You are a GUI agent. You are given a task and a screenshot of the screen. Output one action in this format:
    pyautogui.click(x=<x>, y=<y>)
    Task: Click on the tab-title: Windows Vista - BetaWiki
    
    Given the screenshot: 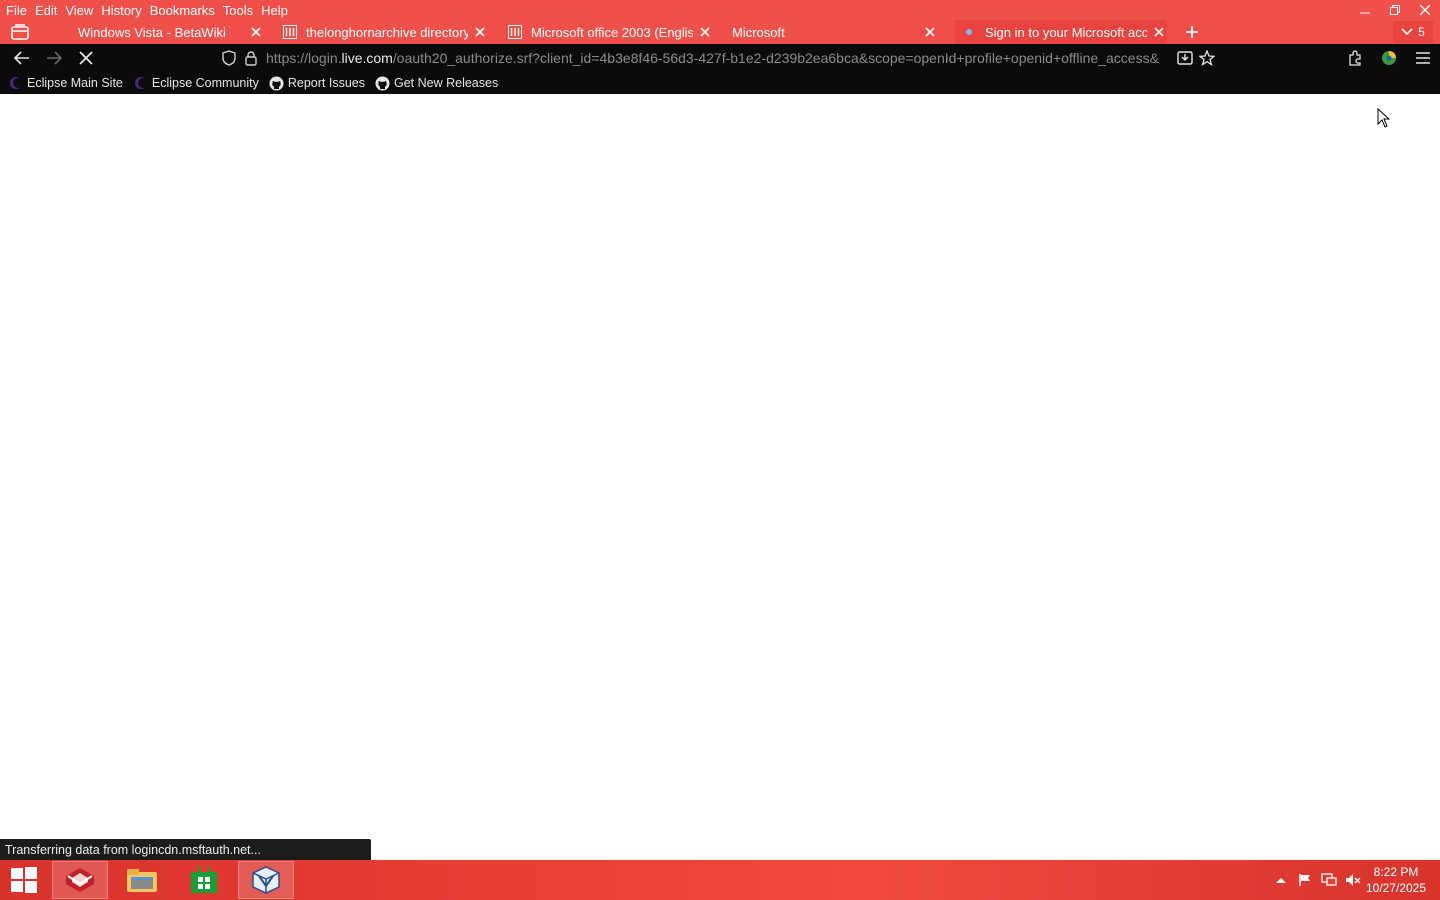 What is the action you would take?
    pyautogui.click(x=152, y=32)
    